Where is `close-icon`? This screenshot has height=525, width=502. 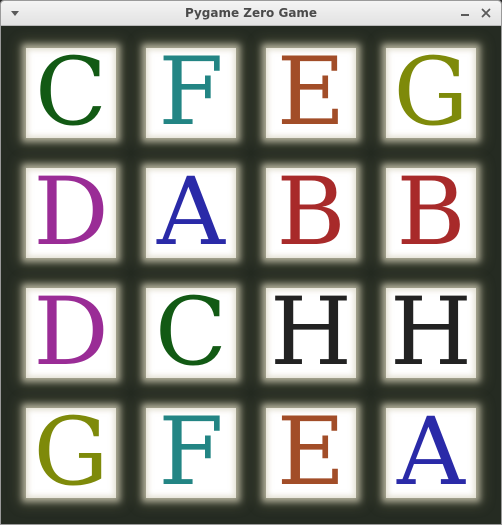
close-icon is located at coordinates (486, 13).